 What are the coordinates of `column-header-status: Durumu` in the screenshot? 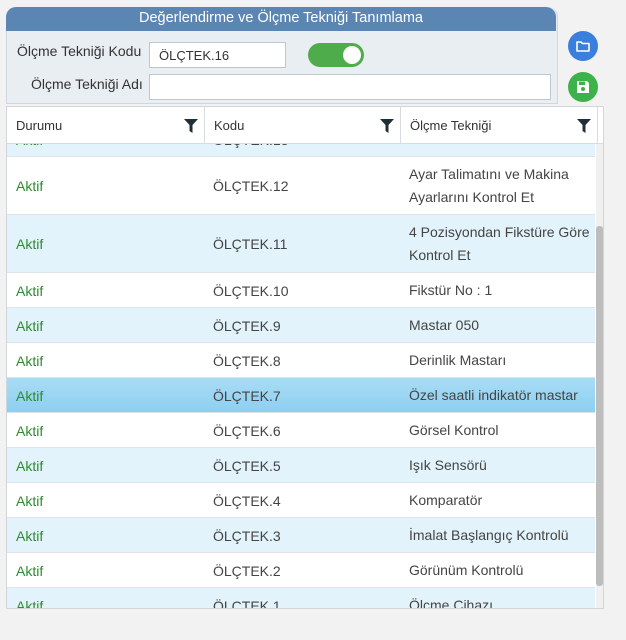 It's located at (106, 125).